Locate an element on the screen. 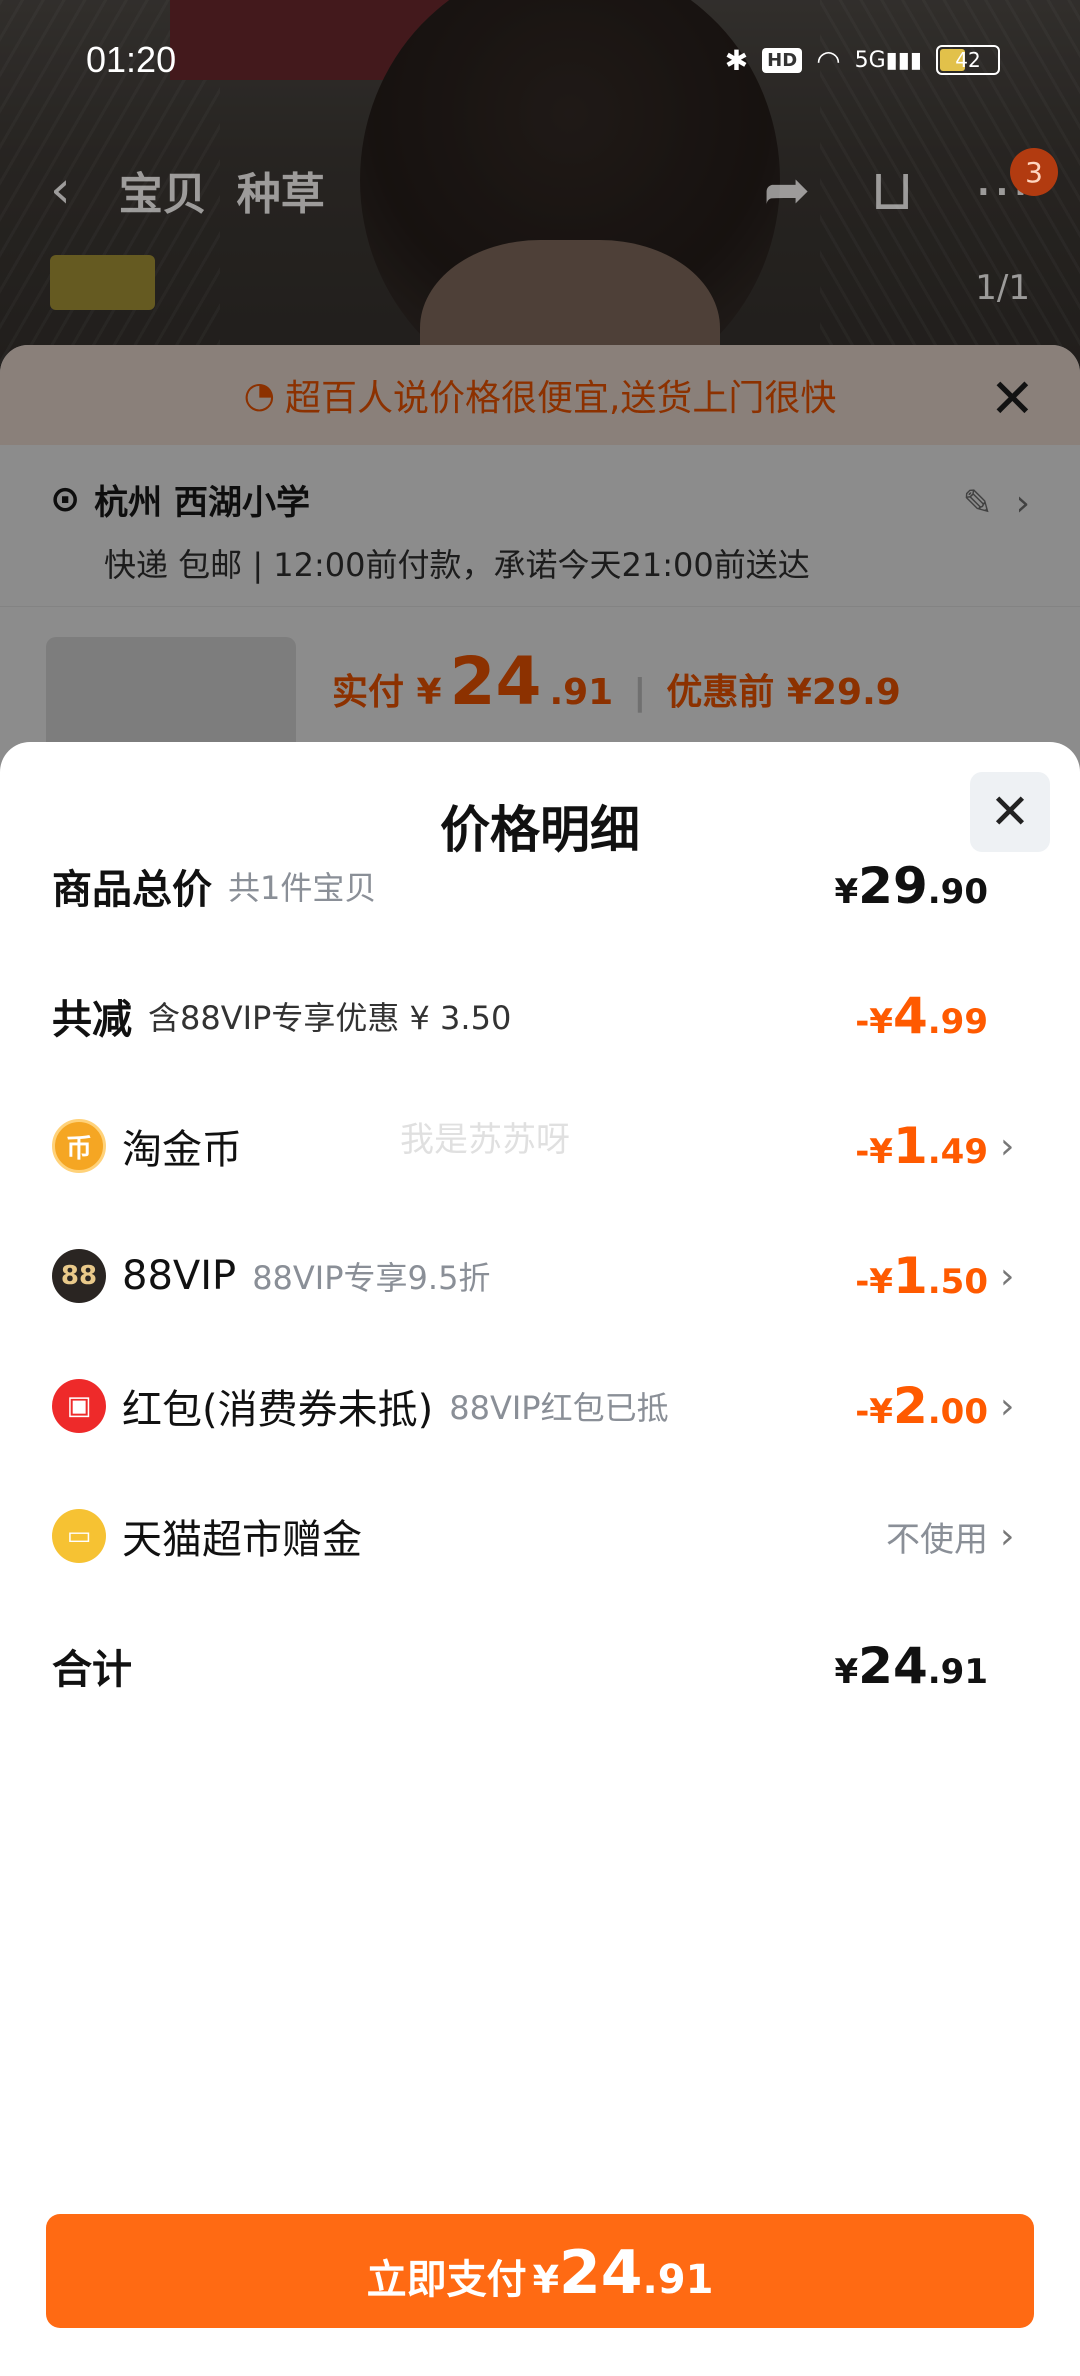 Image resolution: width=1080 pixels, height=2376 pixels. coin-icon: 币 is located at coordinates (79, 1146).